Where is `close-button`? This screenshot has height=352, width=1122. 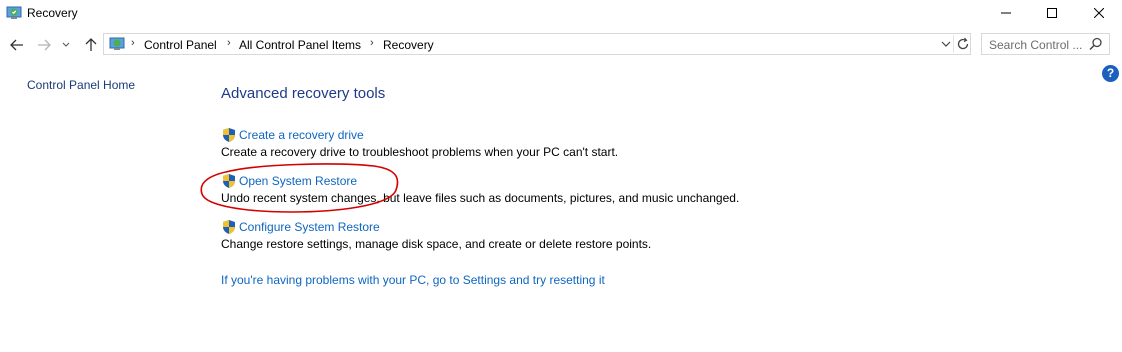 close-button is located at coordinates (1099, 13).